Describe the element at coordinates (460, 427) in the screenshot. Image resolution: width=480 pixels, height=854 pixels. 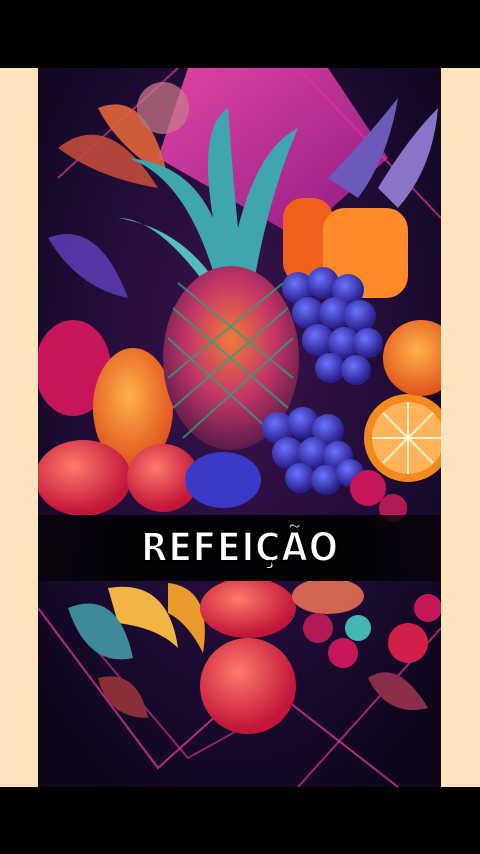
I see `right-side-bar` at that location.